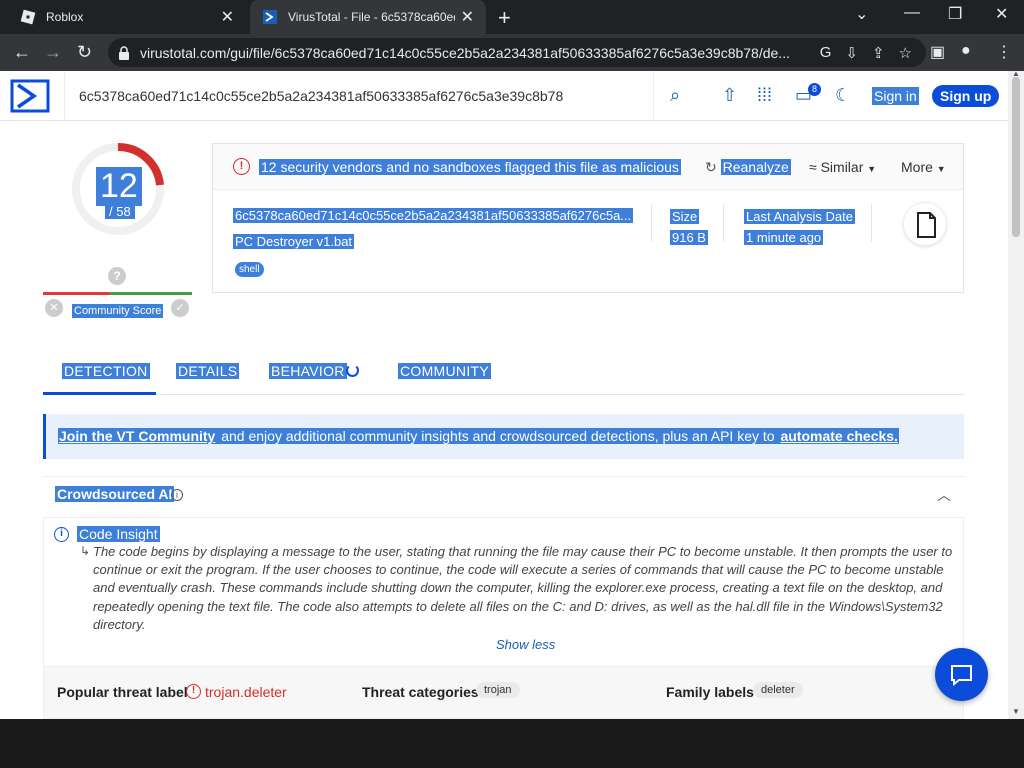 The width and height of the screenshot is (1024, 768). Describe the element at coordinates (208, 371) in the screenshot. I see `tab-details: DETAILS` at that location.